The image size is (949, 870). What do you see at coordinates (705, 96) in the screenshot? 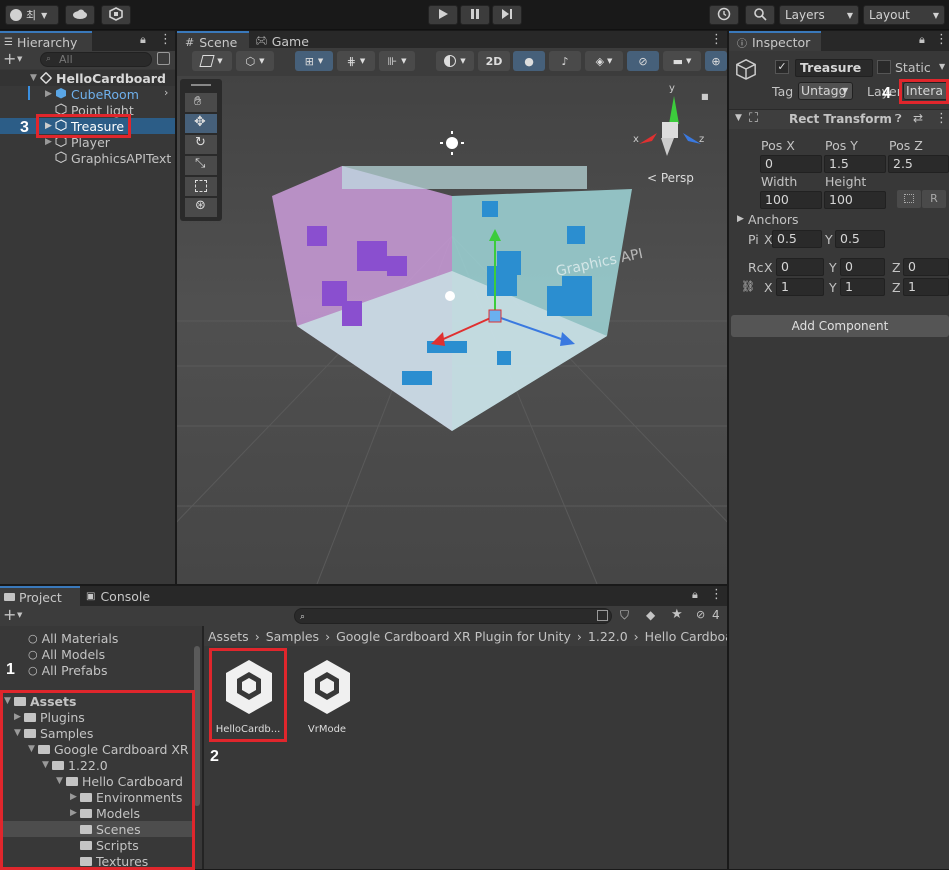
I see `lock-icon: ■` at bounding box center [705, 96].